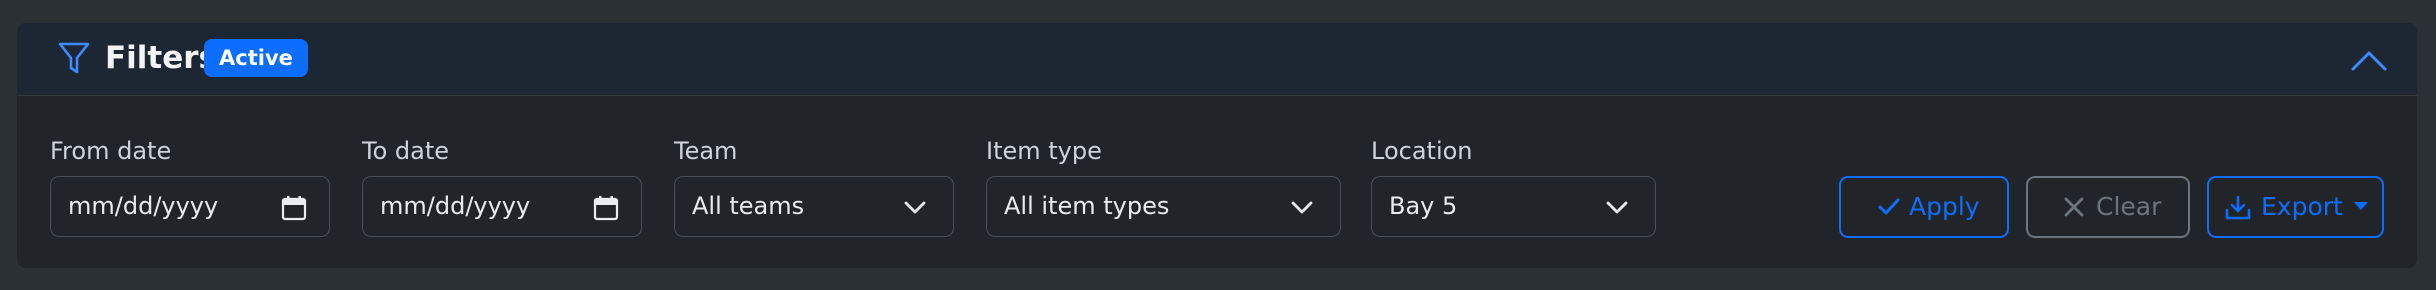 The height and width of the screenshot is (290, 2436). I want to click on team-value: All teams, so click(748, 206).